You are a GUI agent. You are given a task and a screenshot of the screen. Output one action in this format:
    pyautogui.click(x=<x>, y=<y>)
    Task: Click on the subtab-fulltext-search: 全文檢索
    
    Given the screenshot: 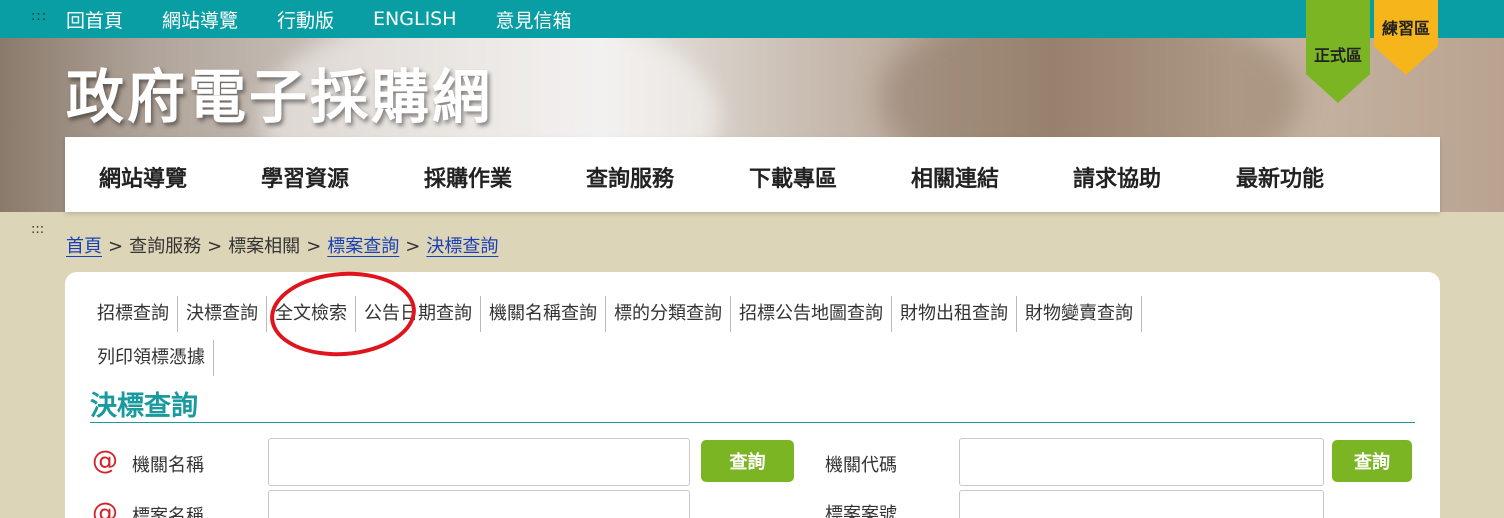 What is the action you would take?
    pyautogui.click(x=311, y=314)
    